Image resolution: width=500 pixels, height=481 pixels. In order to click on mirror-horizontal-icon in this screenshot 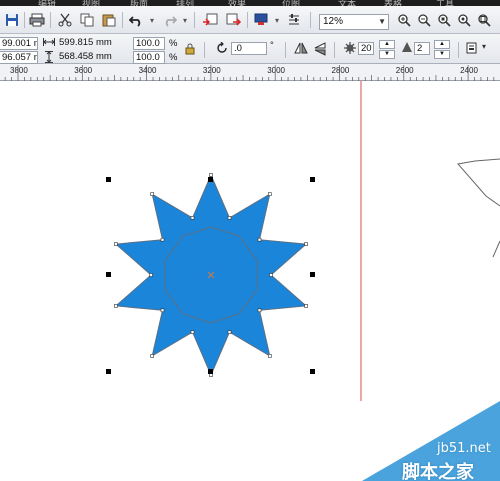, I will do `click(301, 49)`.